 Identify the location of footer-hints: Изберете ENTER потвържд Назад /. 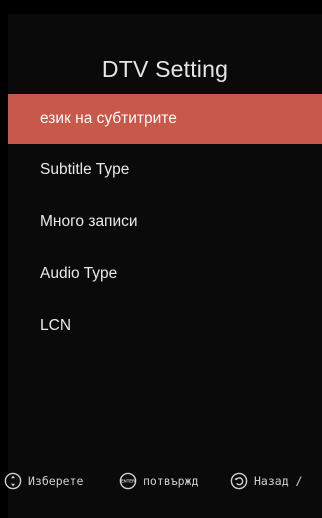
(161, 481).